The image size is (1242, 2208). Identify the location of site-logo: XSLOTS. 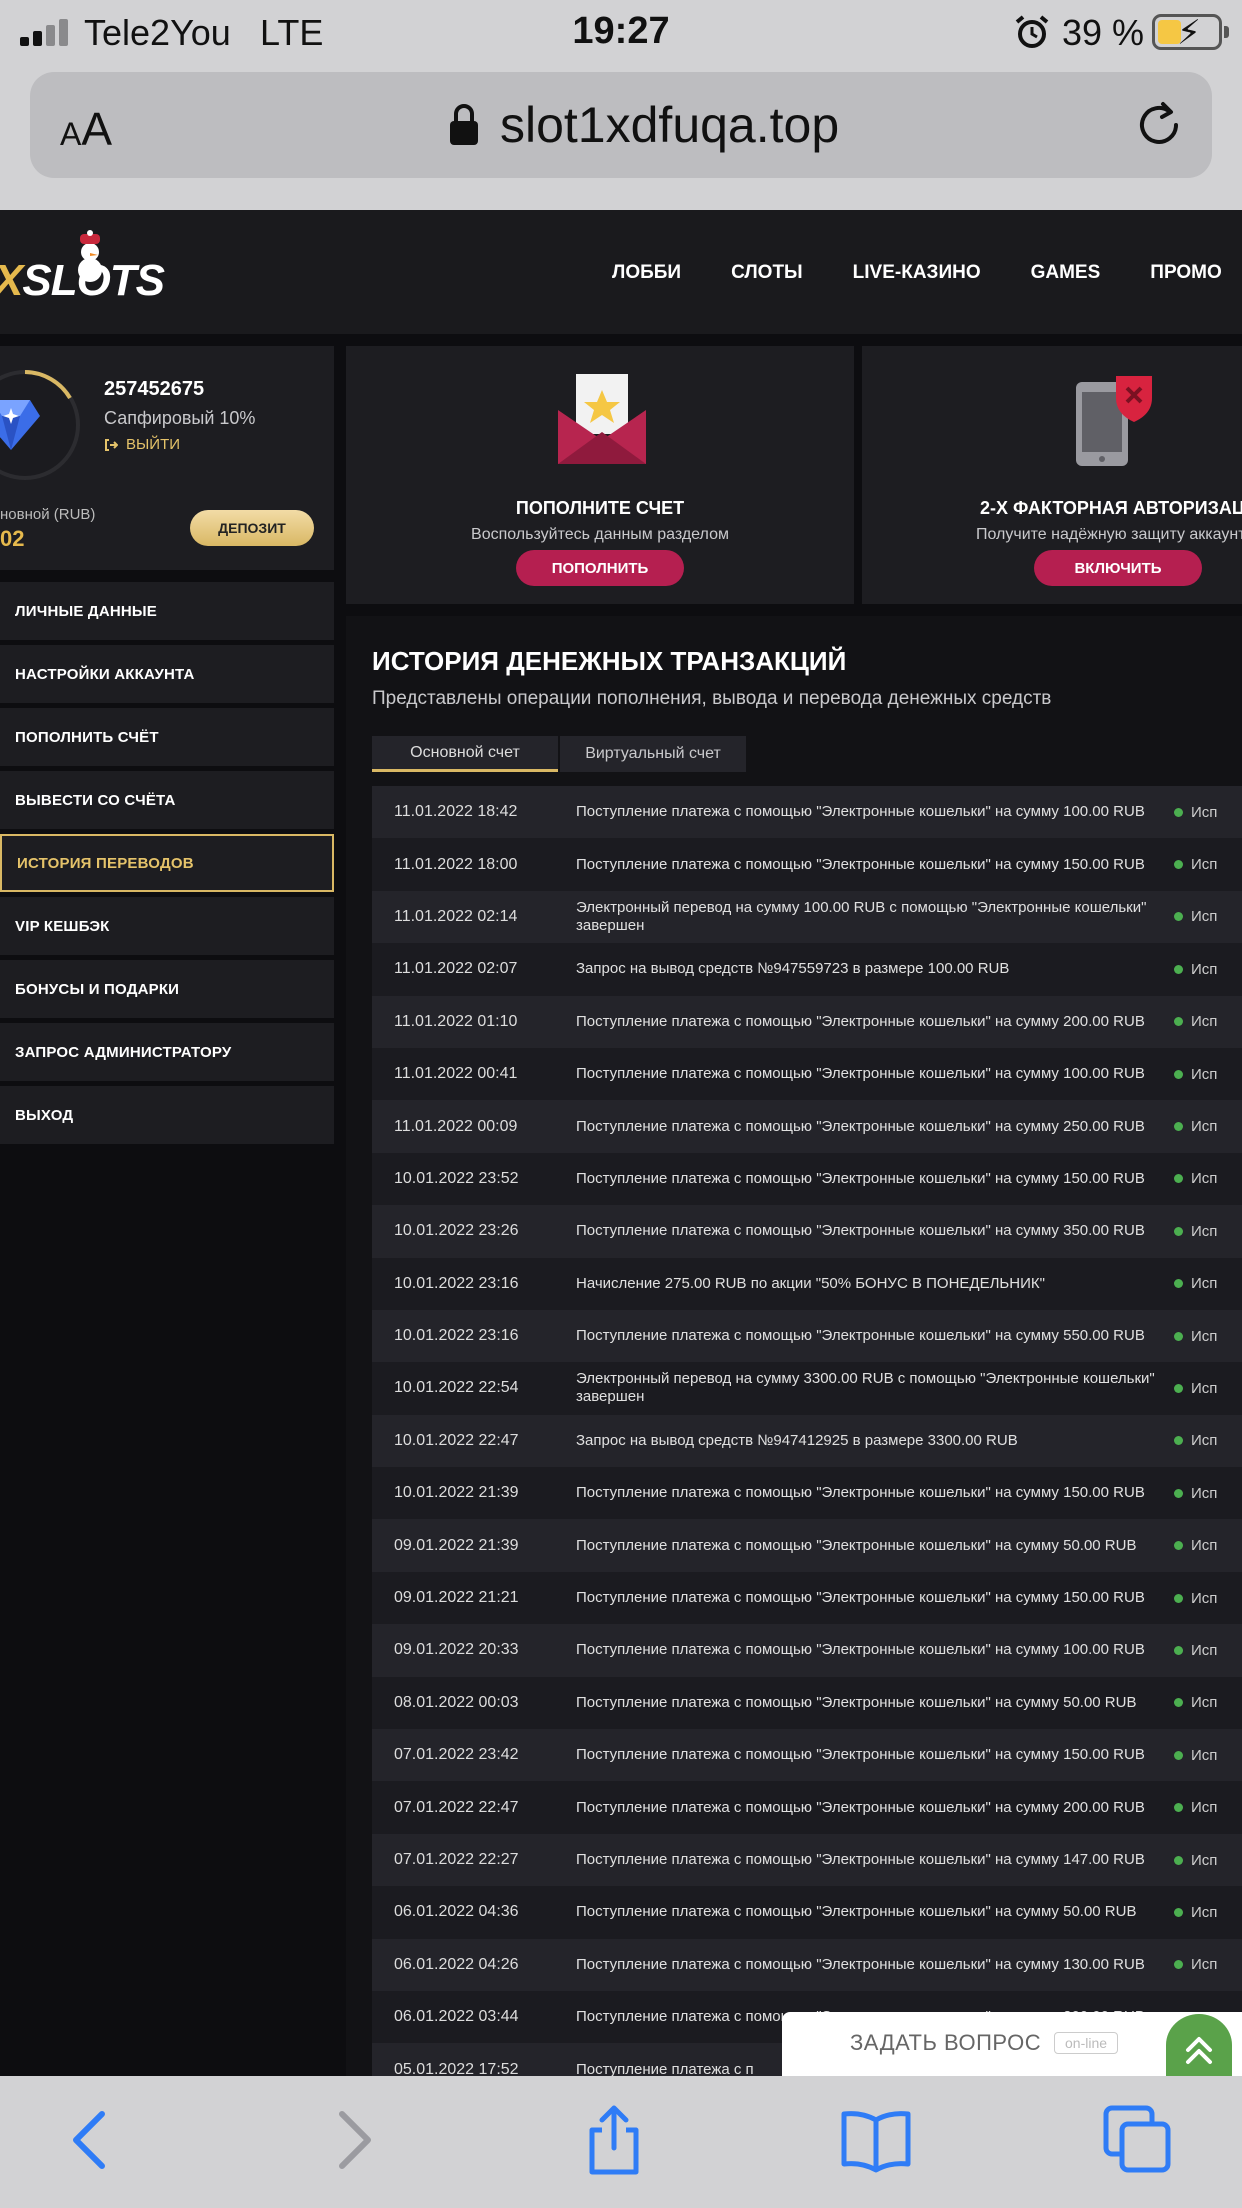
(87, 270).